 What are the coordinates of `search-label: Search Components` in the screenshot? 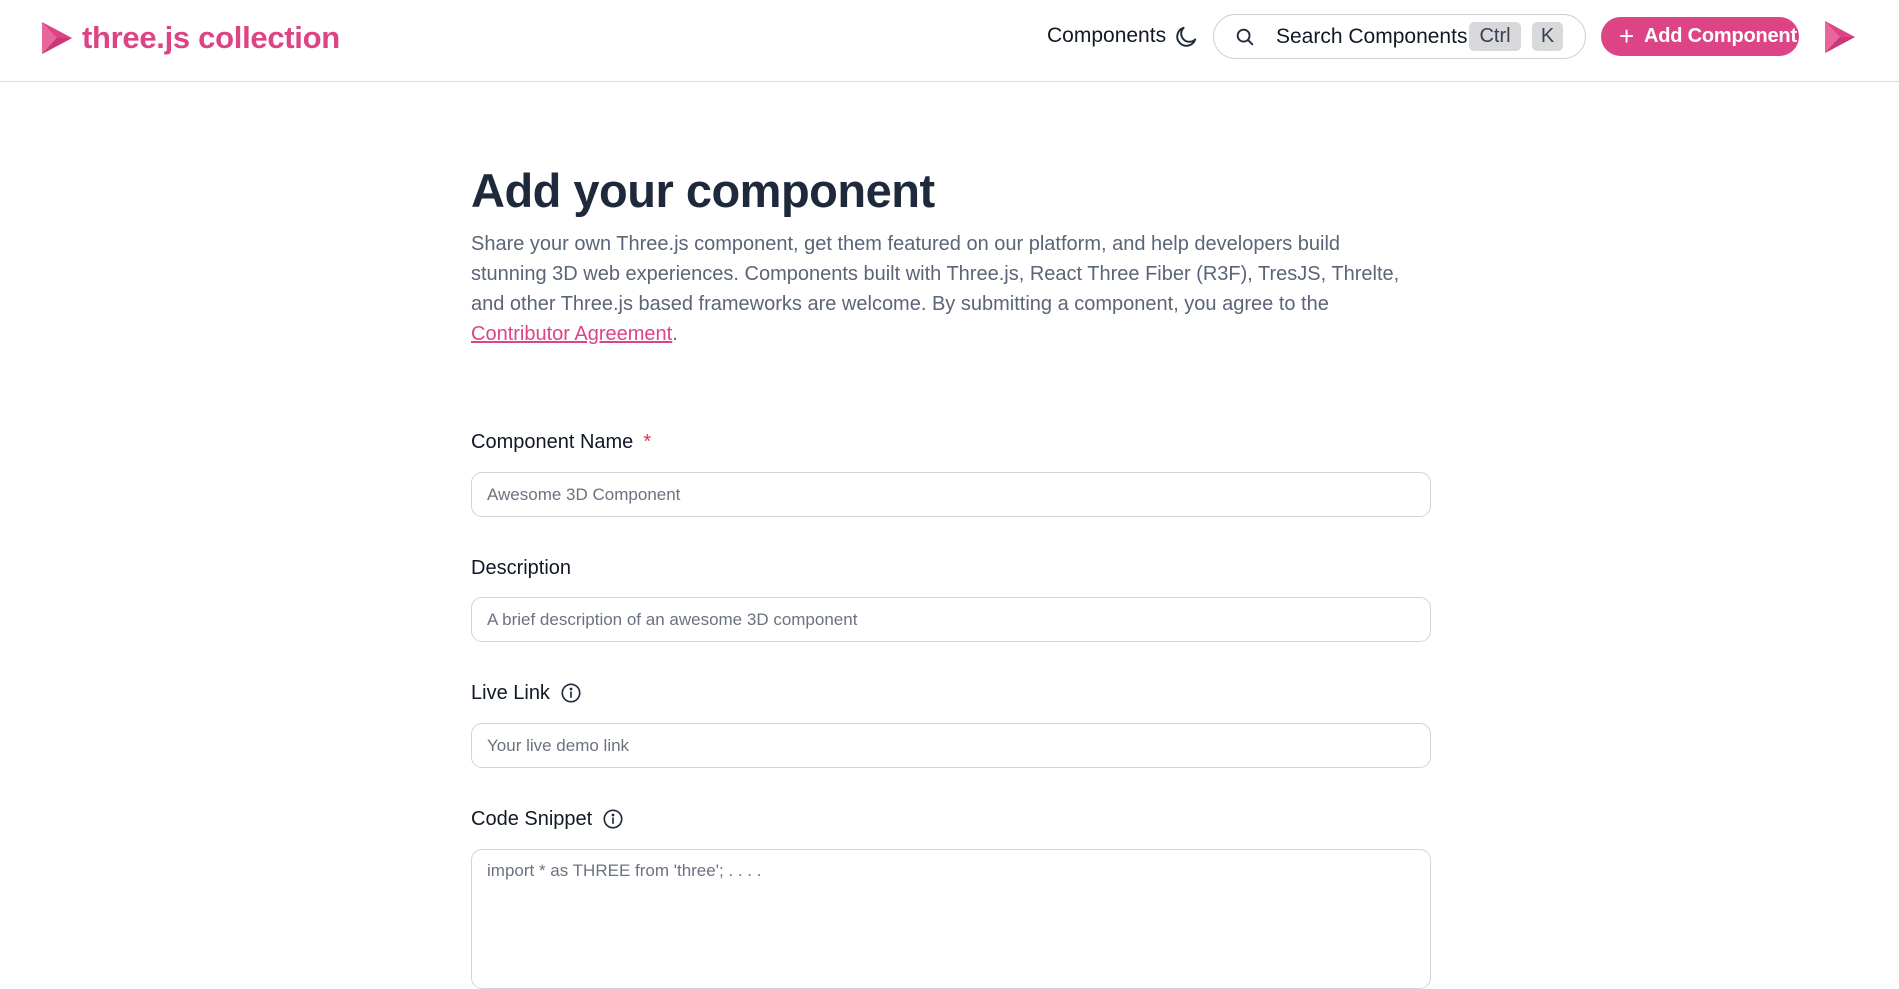 It's located at (1372, 36).